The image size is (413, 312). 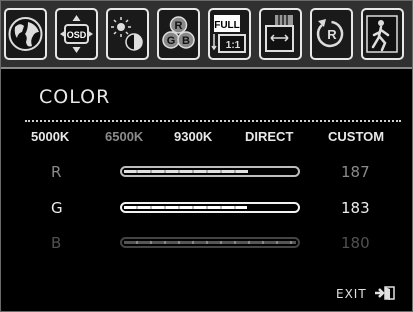 I want to click on rgb-icon: RGB, so click(x=178, y=34).